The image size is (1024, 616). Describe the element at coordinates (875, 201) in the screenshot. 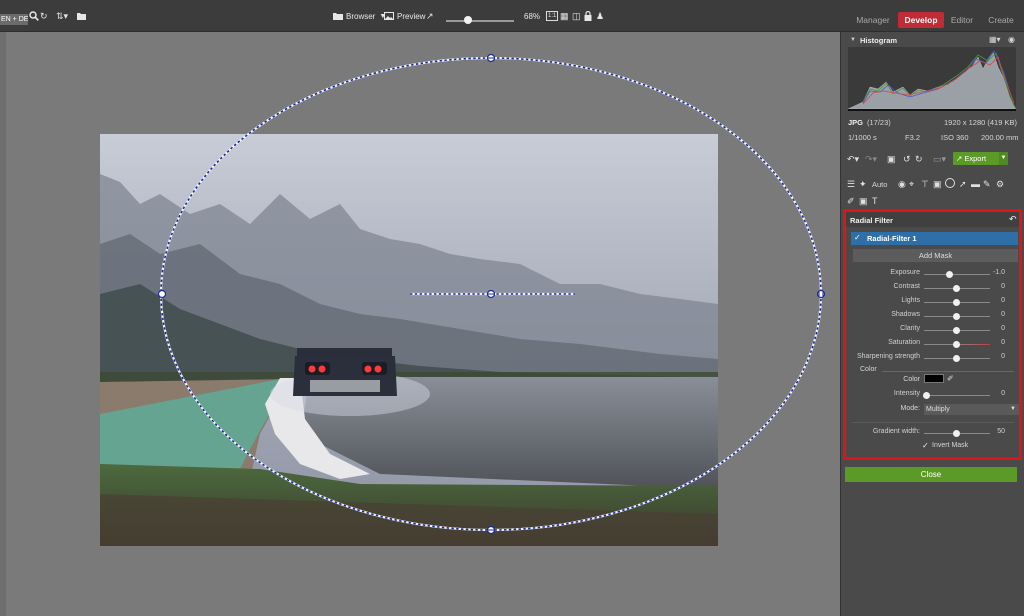

I see `text-tool-icon: T` at that location.